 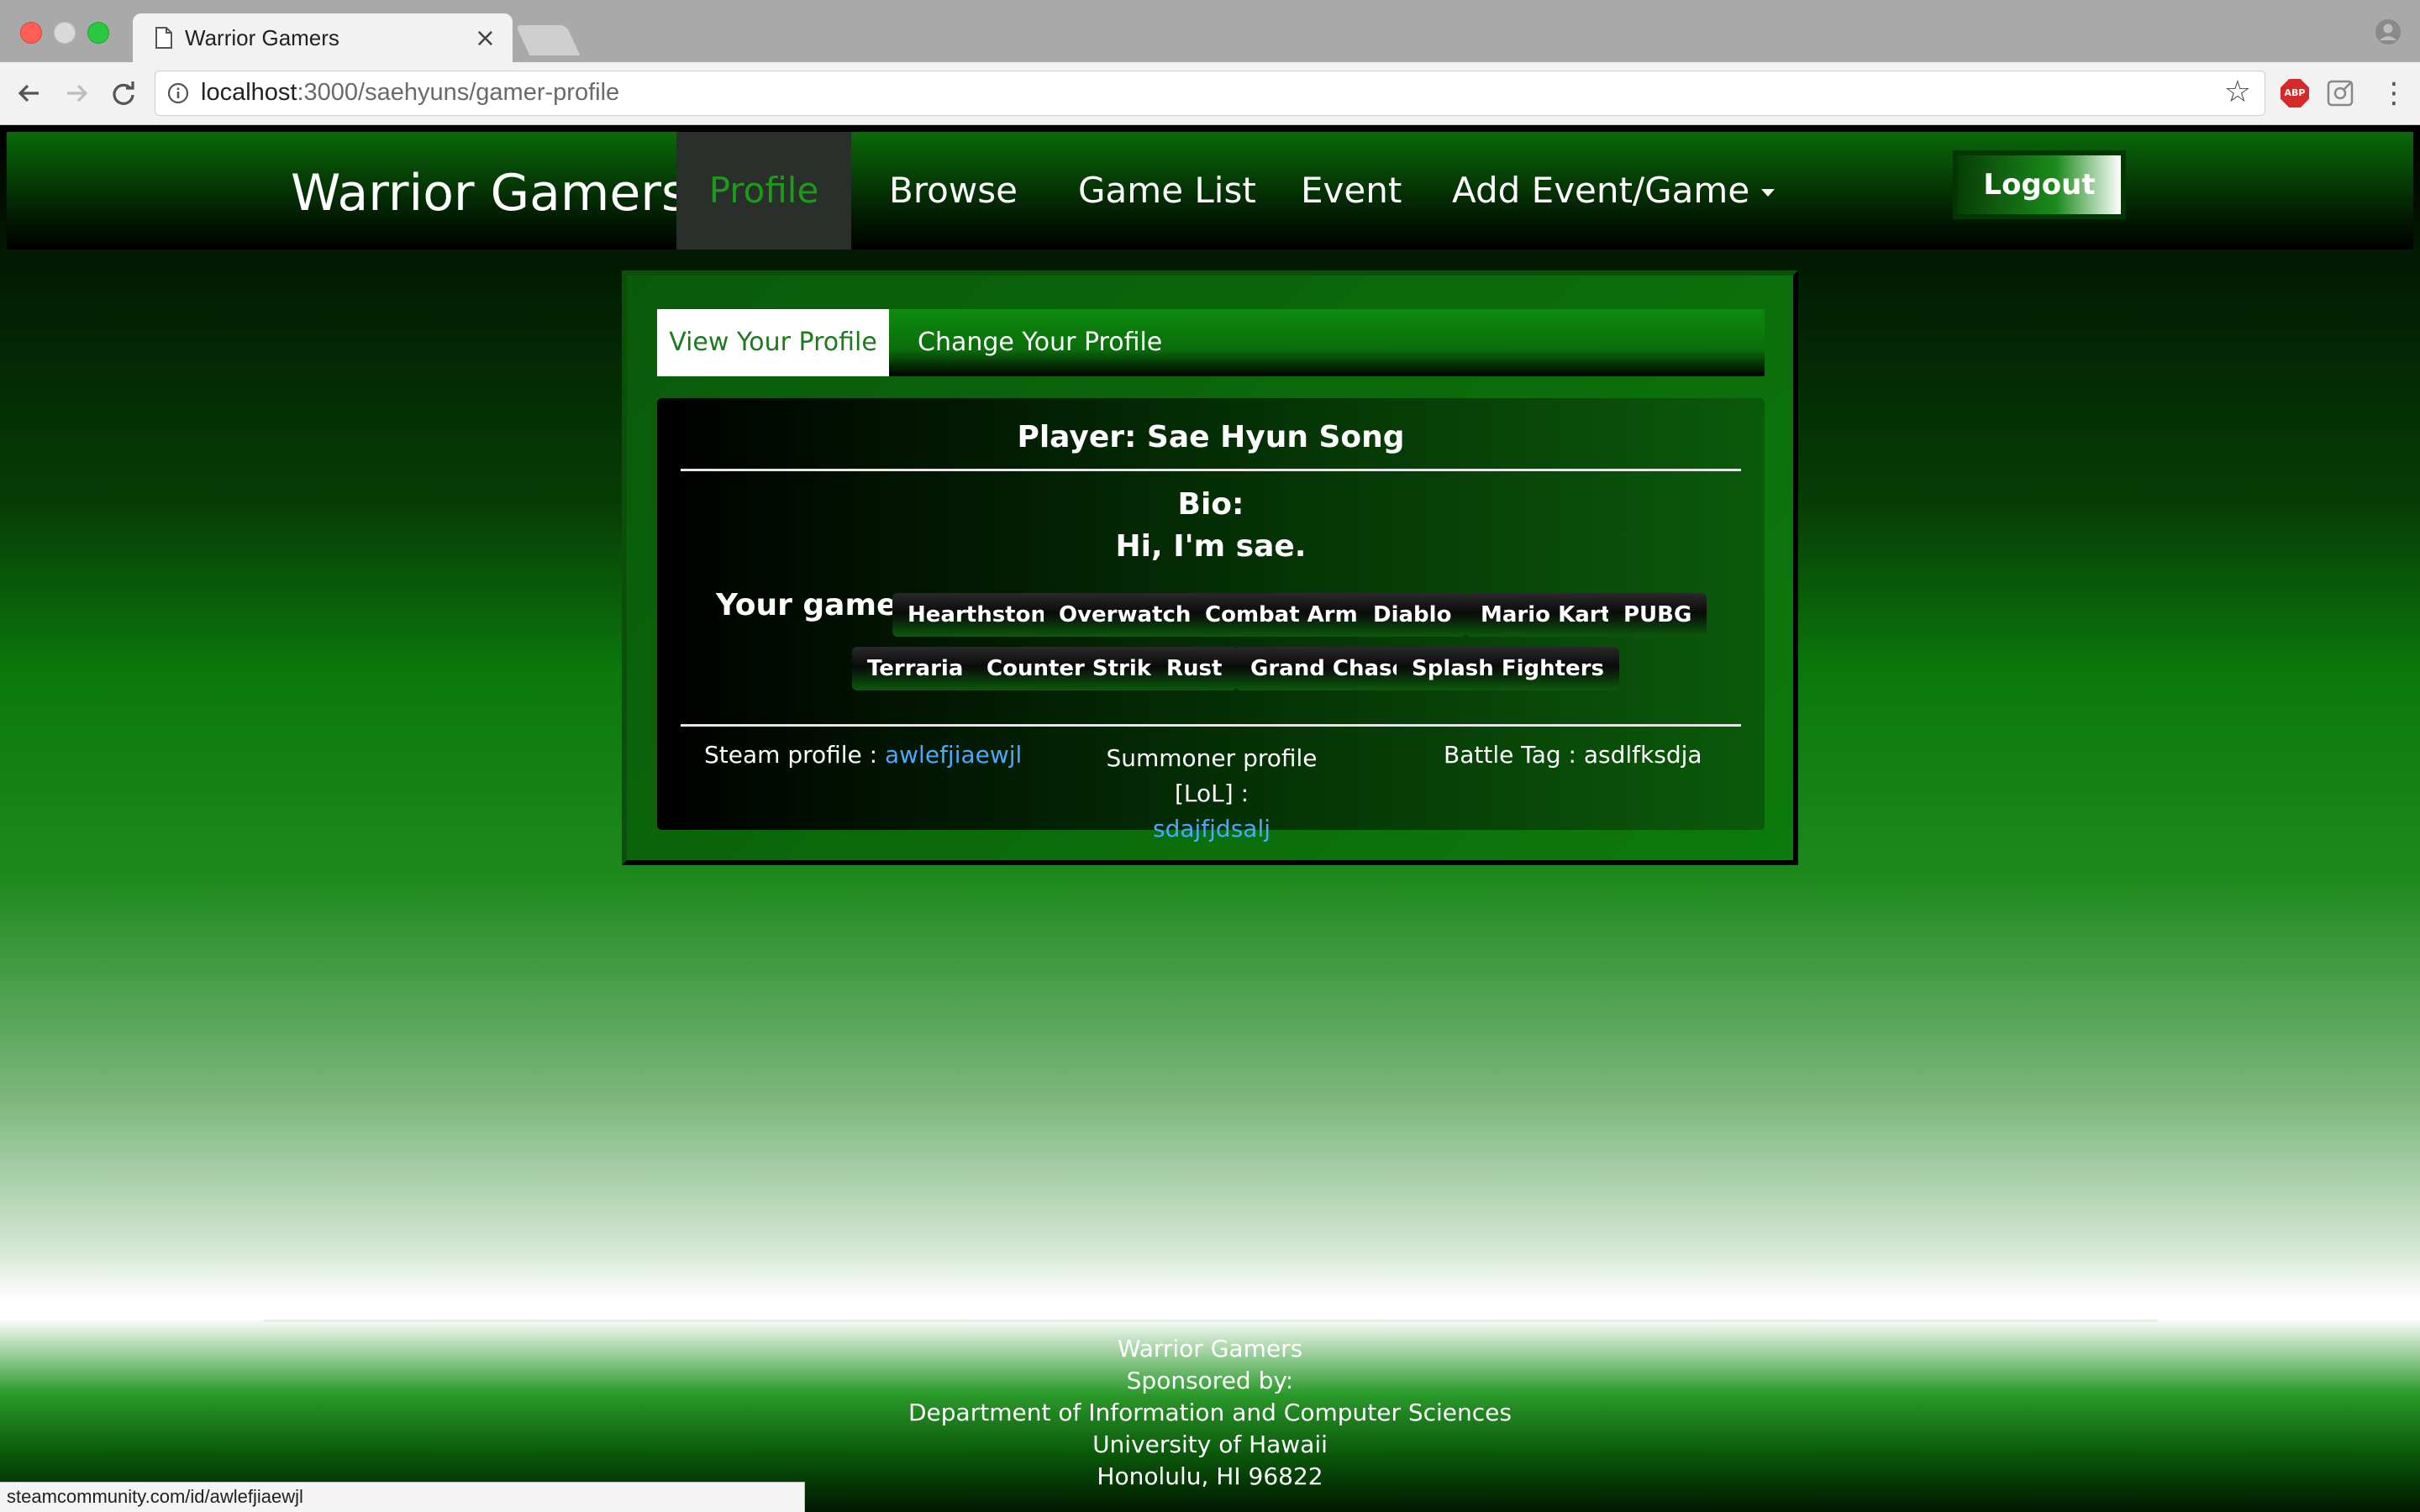 What do you see at coordinates (1210, 31) in the screenshot?
I see `browser-tab-bar: Warrior Gamers ×` at bounding box center [1210, 31].